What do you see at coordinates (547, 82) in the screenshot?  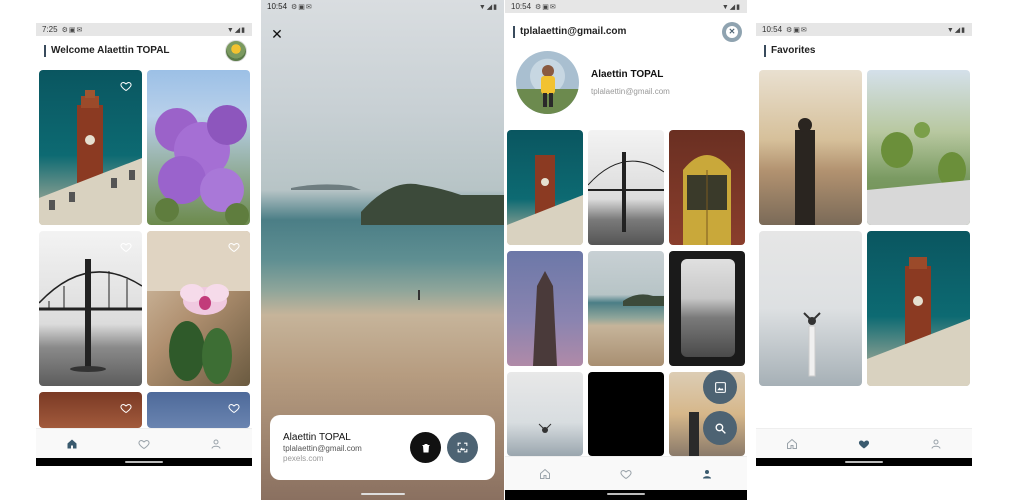 I see `profile-avatar` at bounding box center [547, 82].